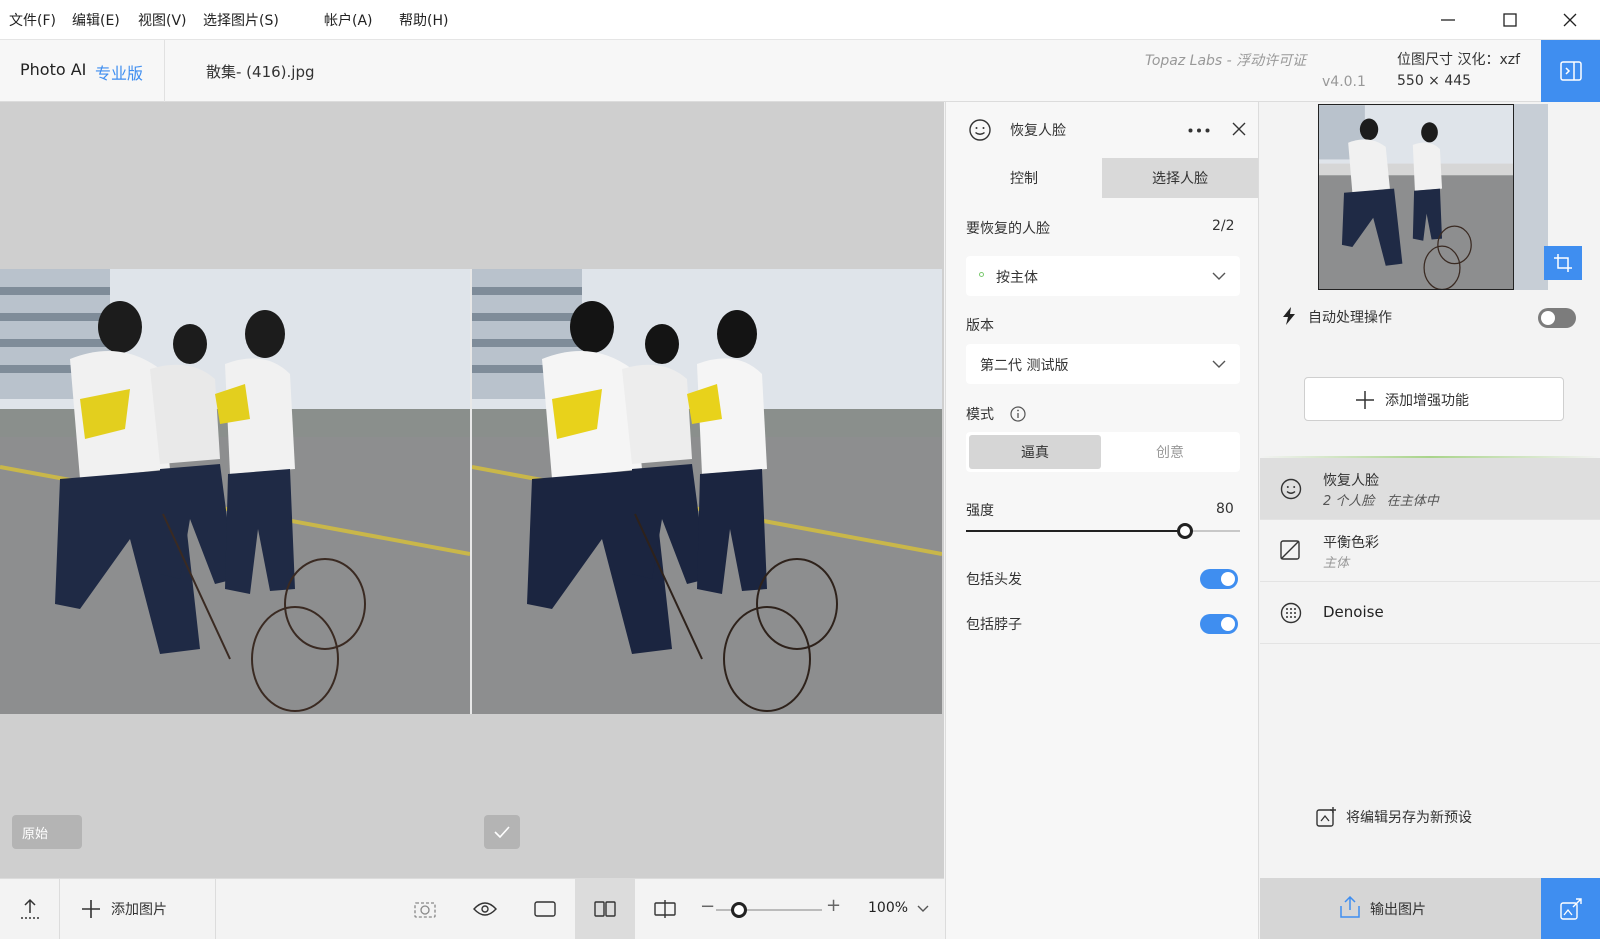  I want to click on menu-account: 帐户(A), so click(348, 20).